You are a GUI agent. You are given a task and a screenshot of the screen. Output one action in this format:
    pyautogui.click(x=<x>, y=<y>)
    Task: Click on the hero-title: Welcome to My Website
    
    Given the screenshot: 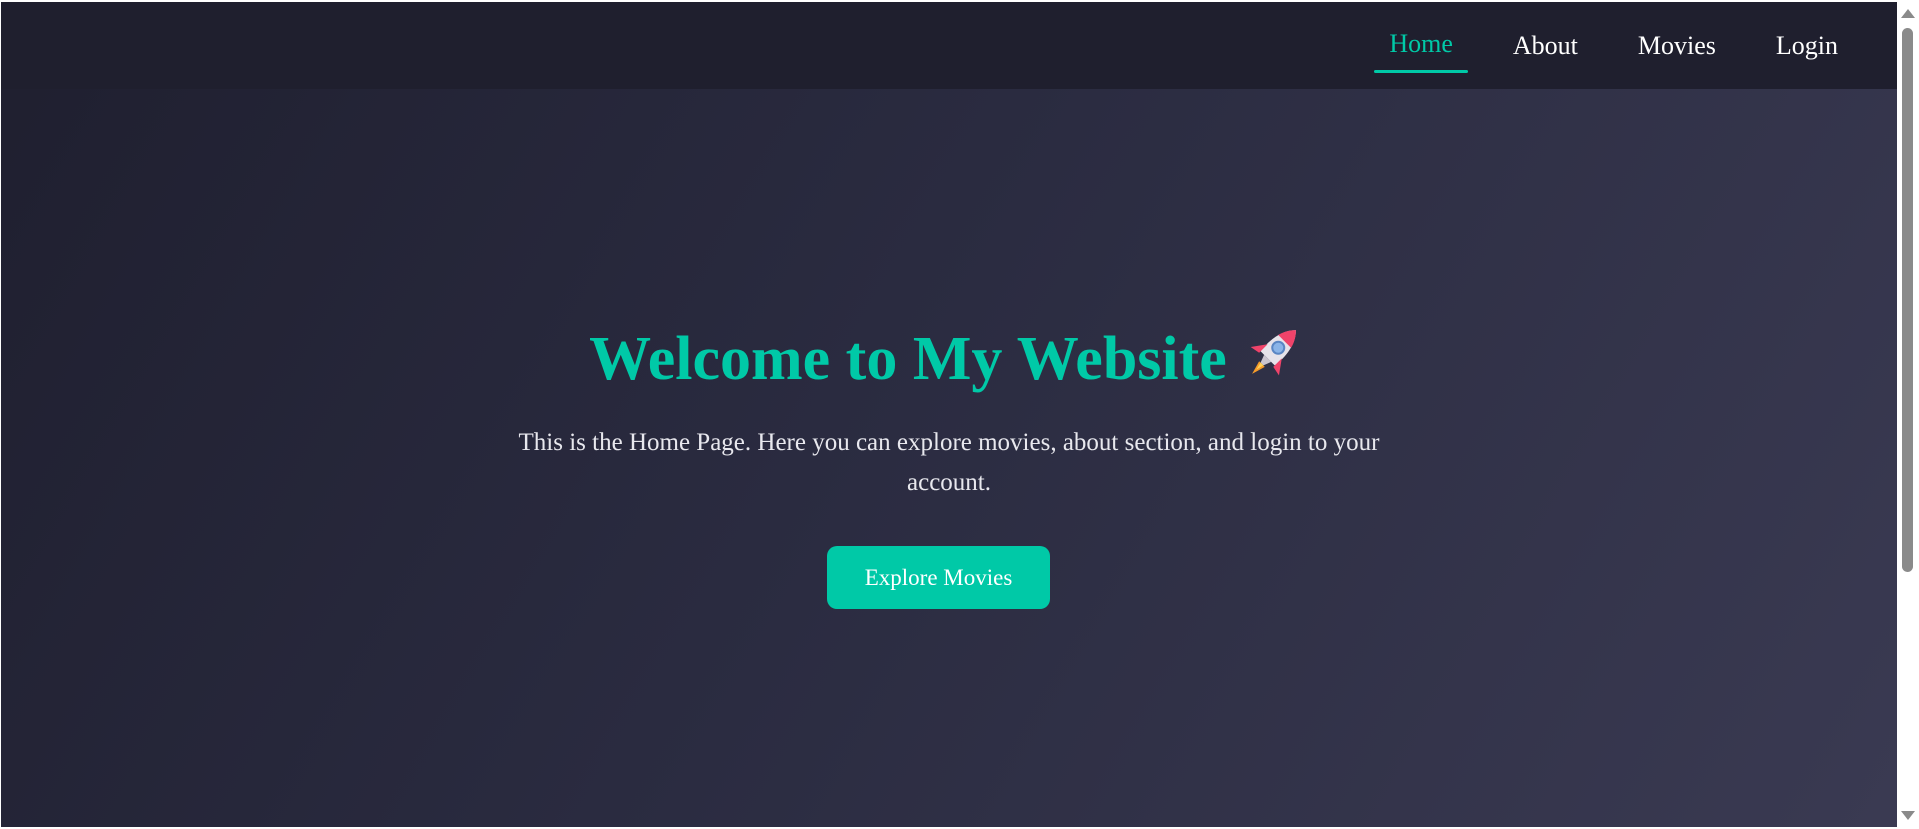 What is the action you would take?
    pyautogui.click(x=949, y=357)
    